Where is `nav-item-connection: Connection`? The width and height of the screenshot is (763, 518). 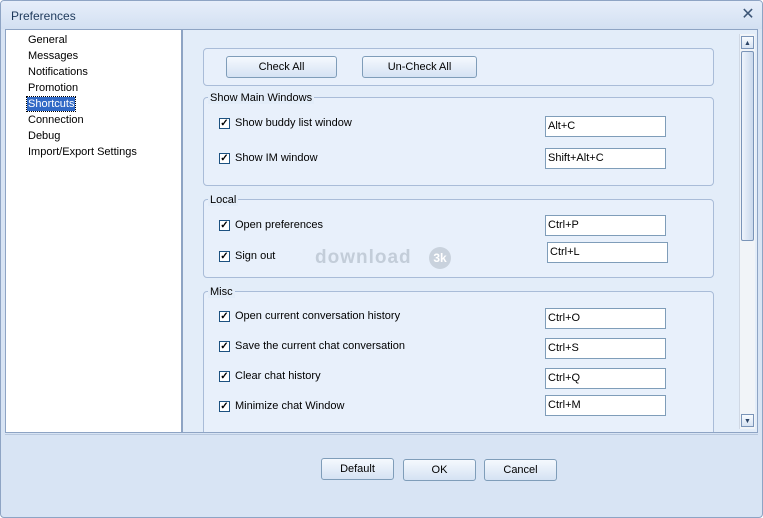
nav-item-connection: Connection is located at coordinates (56, 120).